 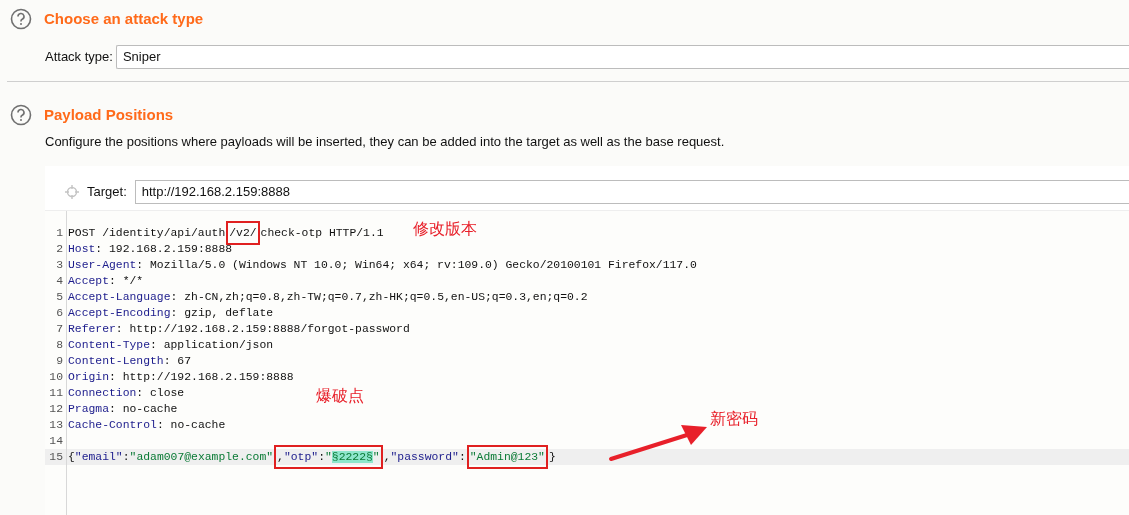 What do you see at coordinates (71, 456) in the screenshot?
I see `code-token: {` at bounding box center [71, 456].